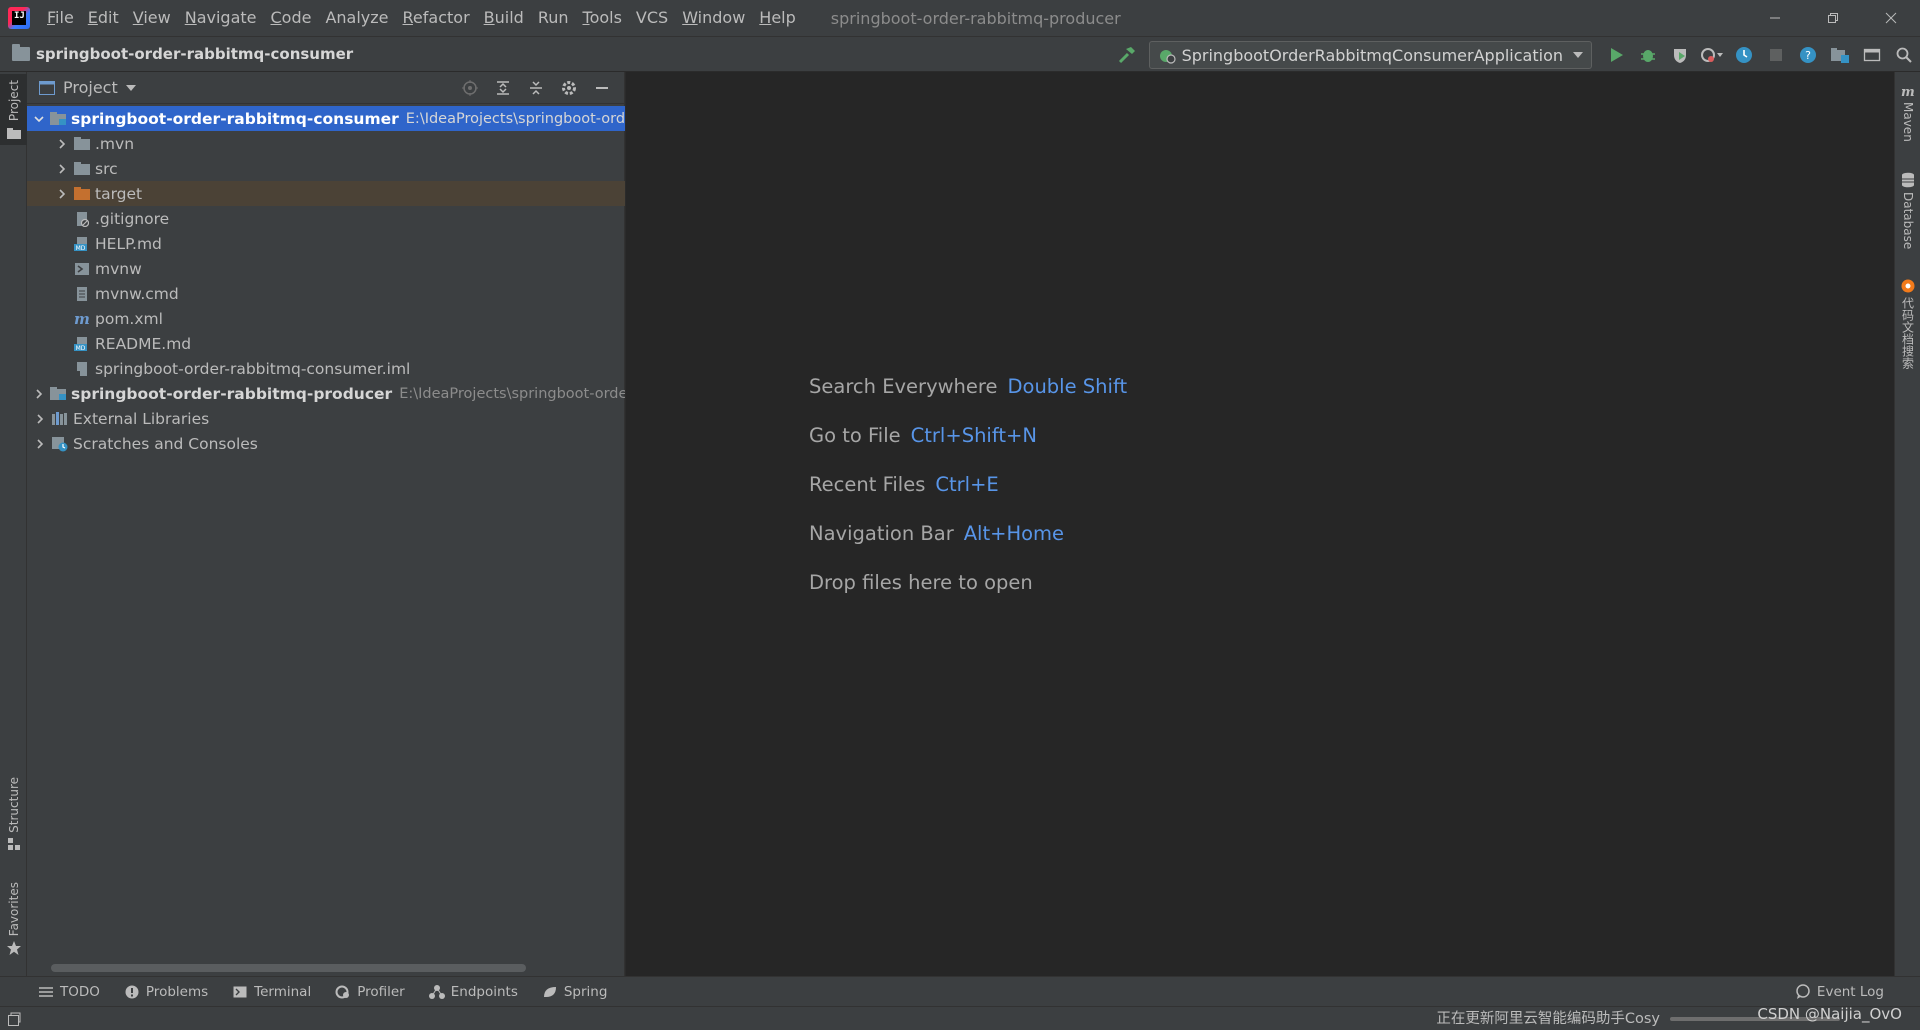 This screenshot has width=1920, height=1030. What do you see at coordinates (535, 88) in the screenshot?
I see `collapse-all-button` at bounding box center [535, 88].